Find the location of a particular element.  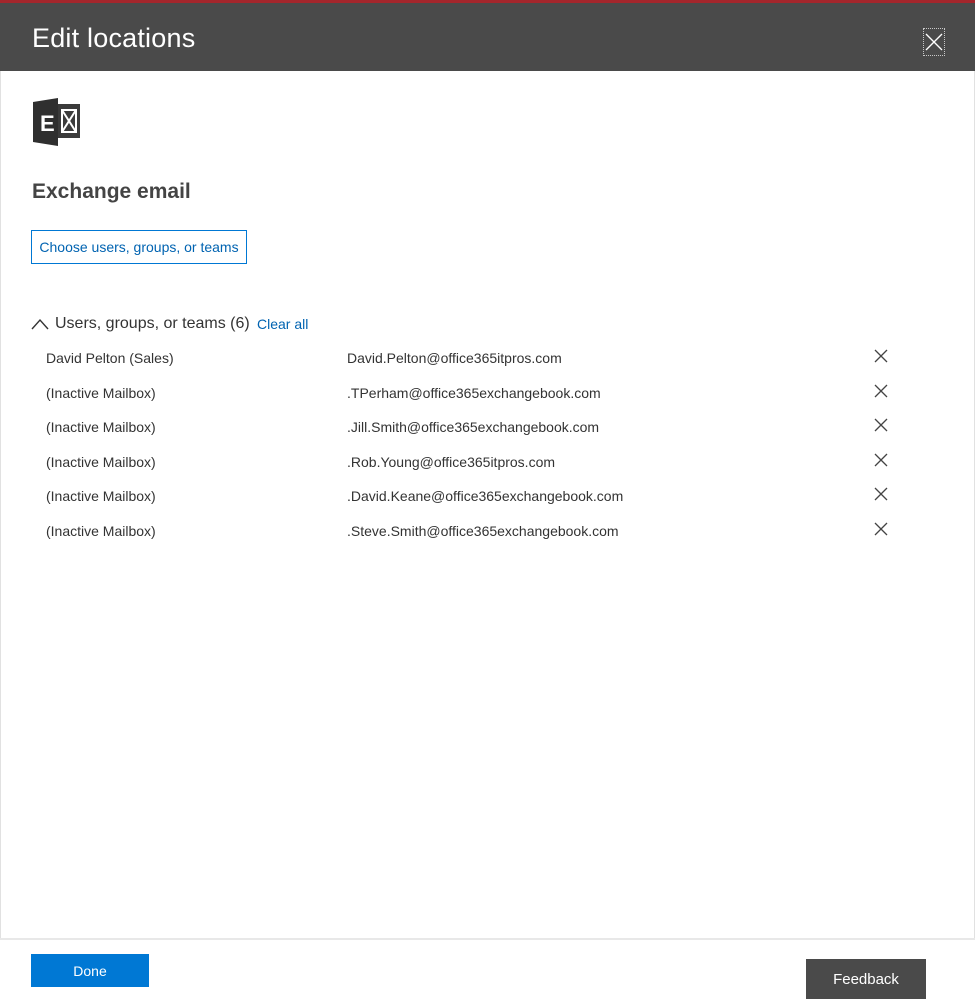

done-button: Done is located at coordinates (90, 970).